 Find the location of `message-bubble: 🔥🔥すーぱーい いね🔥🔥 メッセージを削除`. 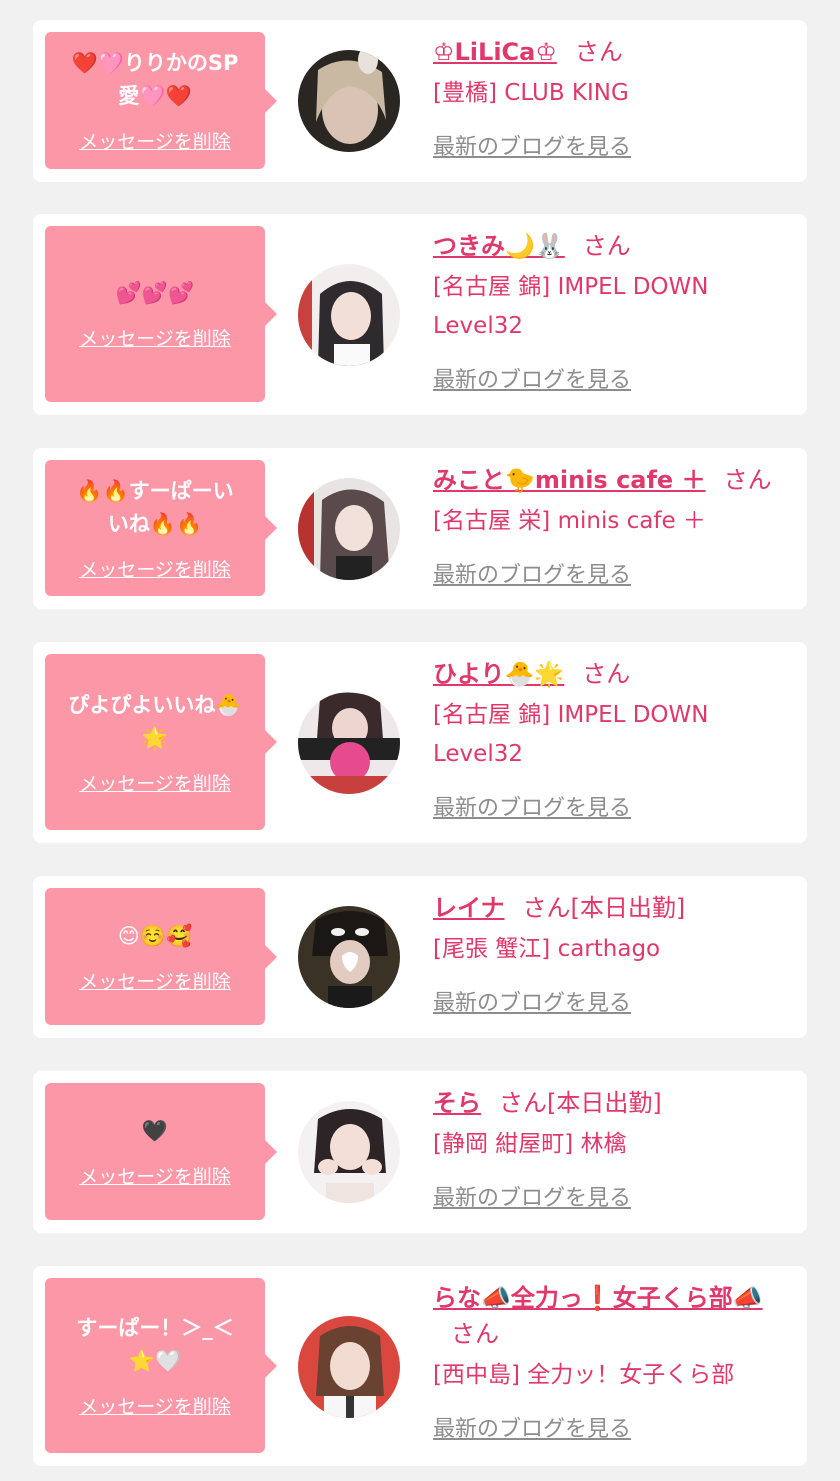

message-bubble: 🔥🔥すーぱーい いね🔥🔥 メッセージを削除 is located at coordinates (161, 528).